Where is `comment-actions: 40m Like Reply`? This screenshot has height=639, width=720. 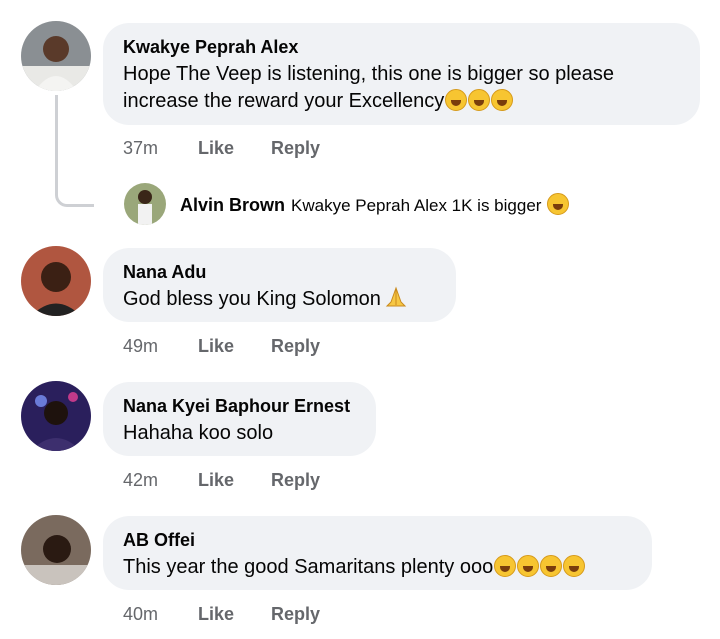
comment-actions: 40m Like Reply is located at coordinates (221, 614).